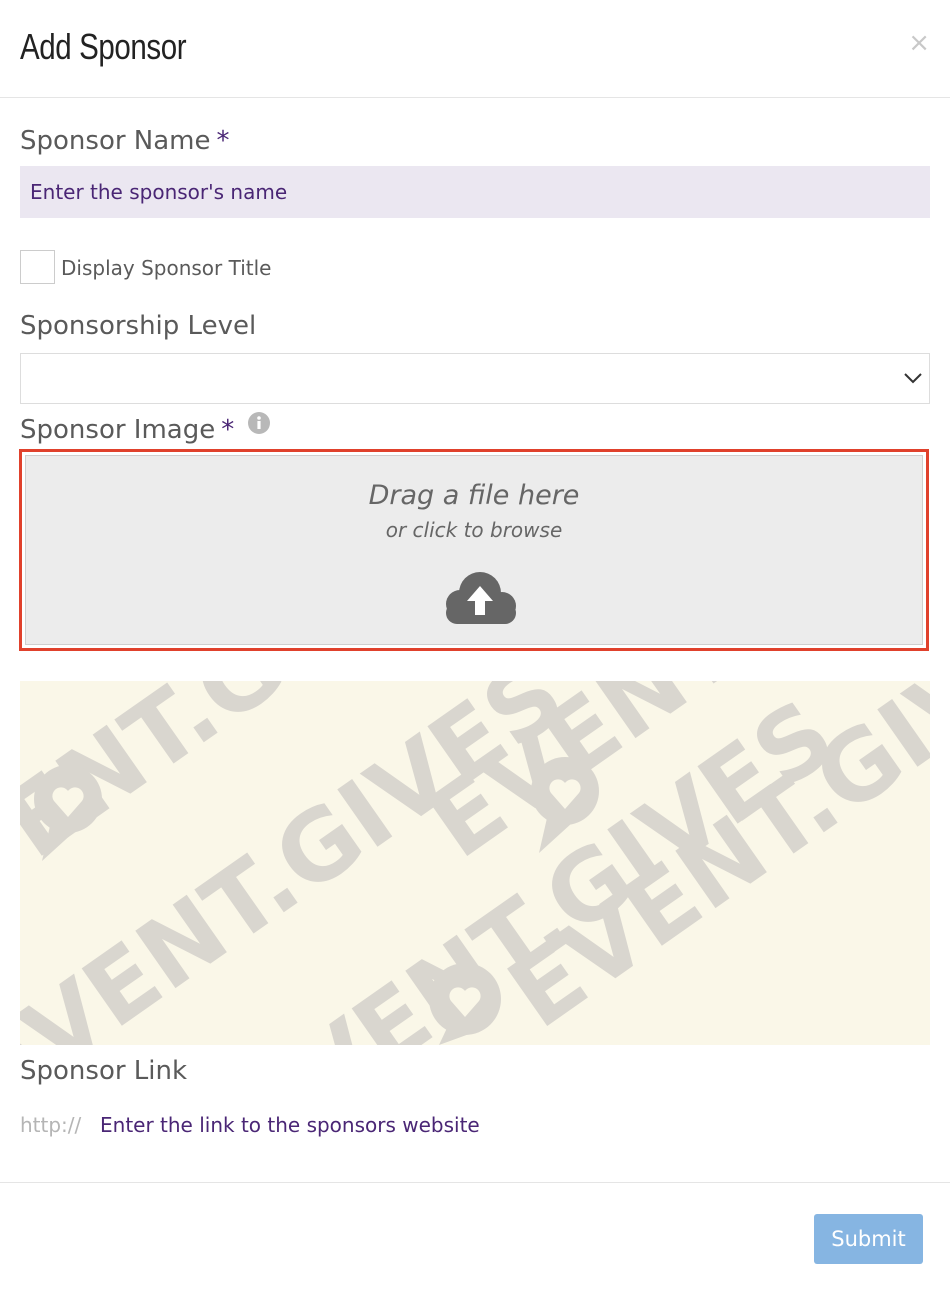 Image resolution: width=950 pixels, height=1290 pixels. I want to click on dropzone-subtitle: or click to browse, so click(474, 530).